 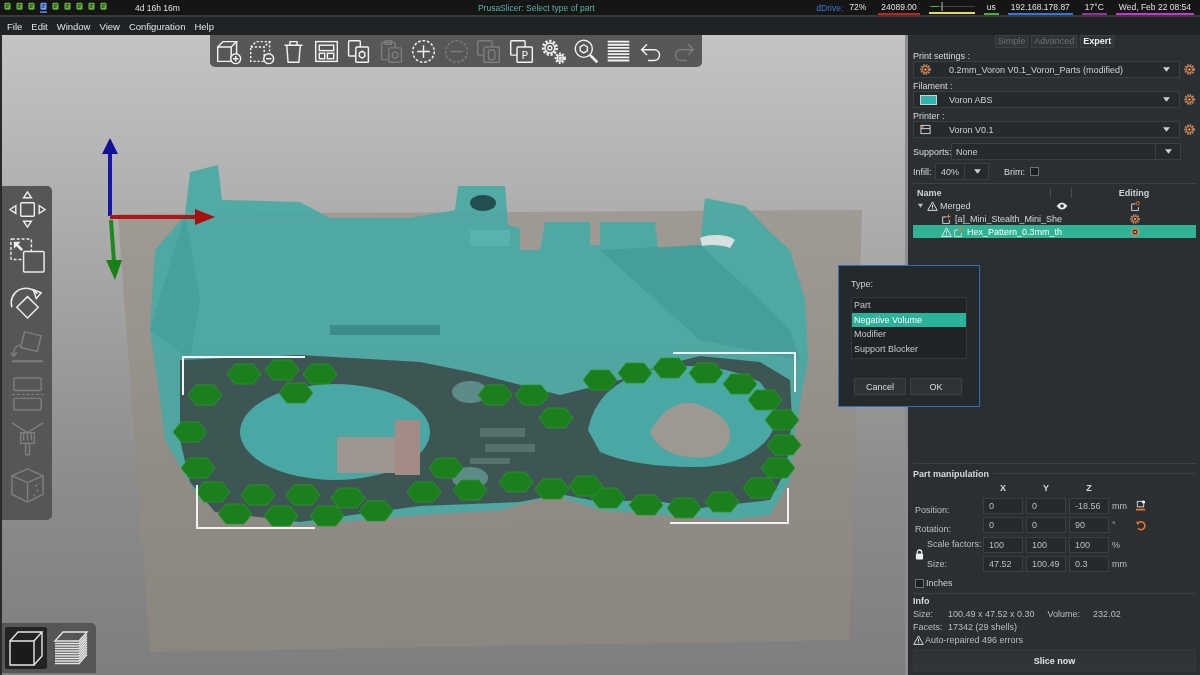 What do you see at coordinates (109, 26) in the screenshot?
I see `menu-item: View` at bounding box center [109, 26].